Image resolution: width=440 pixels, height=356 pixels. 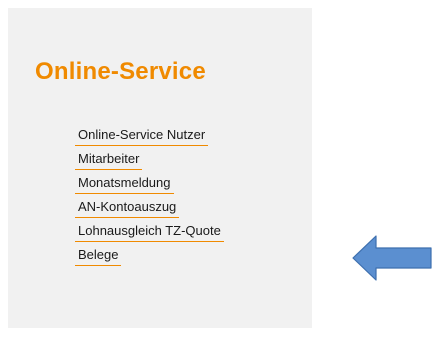 I want to click on menu-item-an-kontoauszug: AN-Kontoauszug, so click(x=149, y=209).